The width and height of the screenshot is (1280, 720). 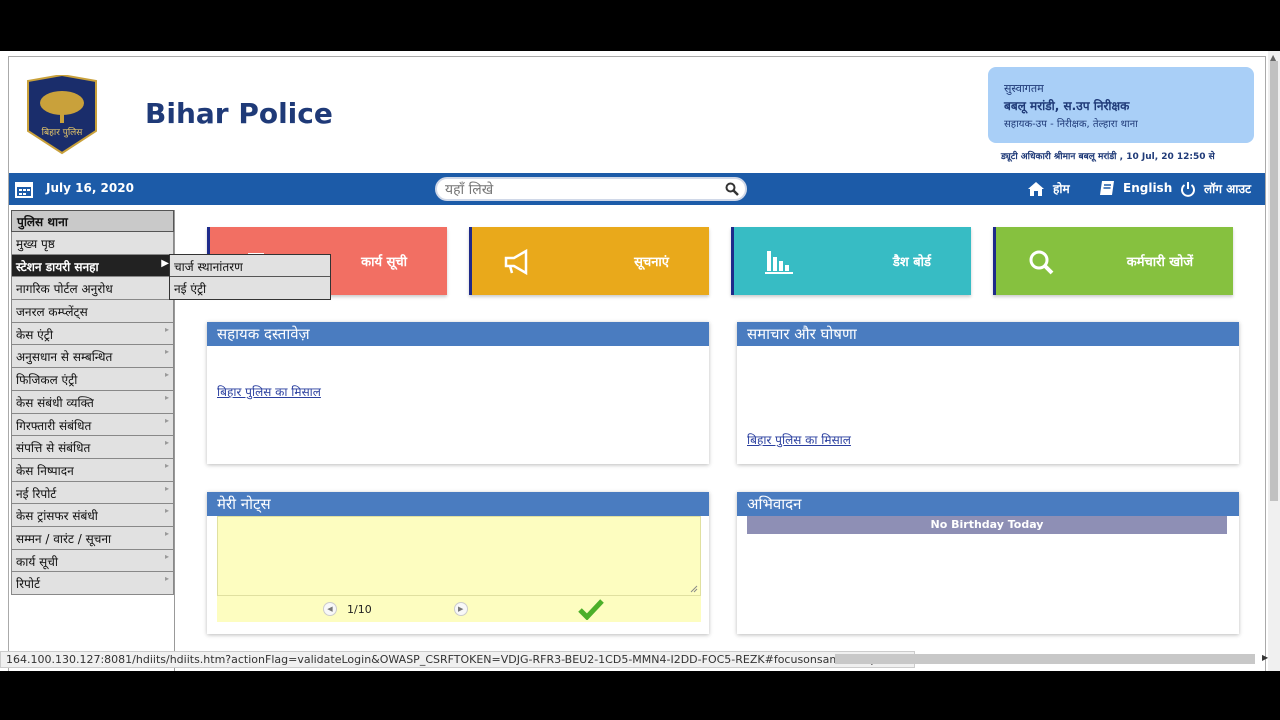 I want to click on sidebar-item-citizen-portal: नागरिक पोर्टल अनुरोध, so click(x=92, y=289).